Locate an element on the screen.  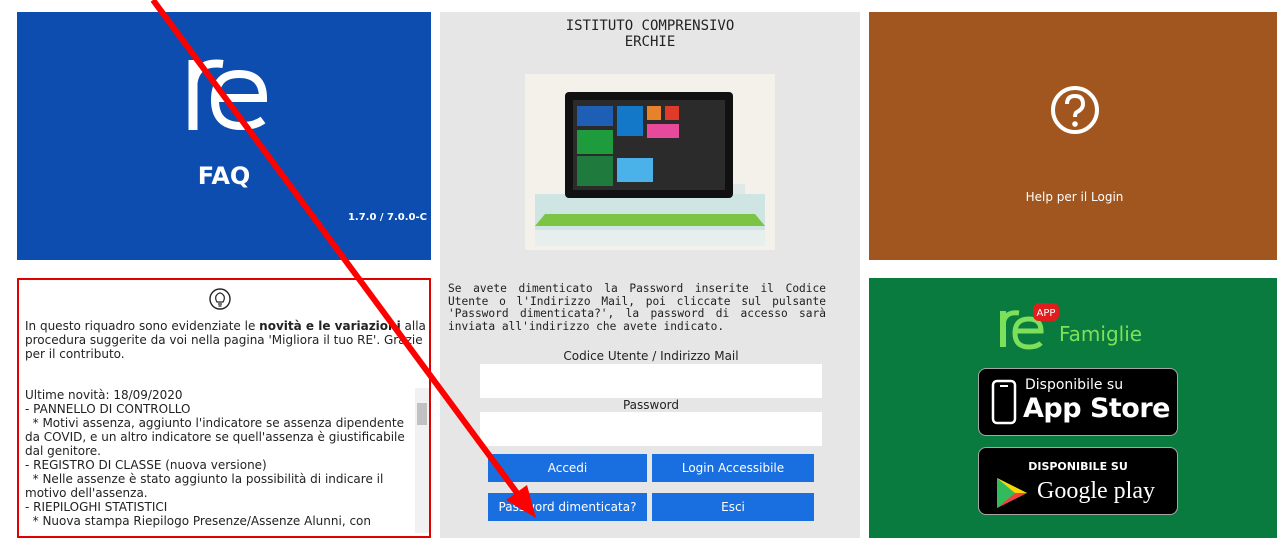
accessible-login-button: Login Accessibile is located at coordinates (733, 468).